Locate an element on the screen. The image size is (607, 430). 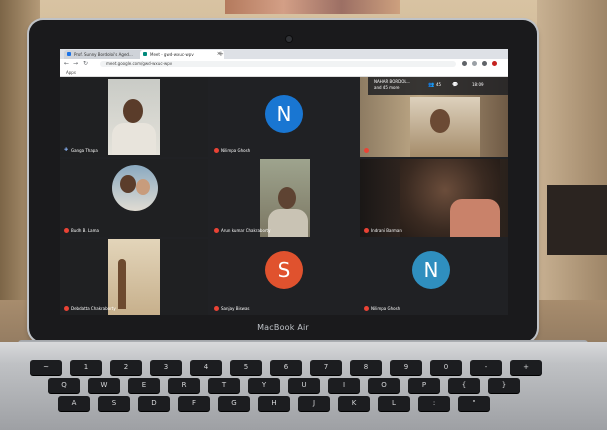
url-input: meet.google.com/gwd-wxuc-wpv is located at coordinates (278, 64).